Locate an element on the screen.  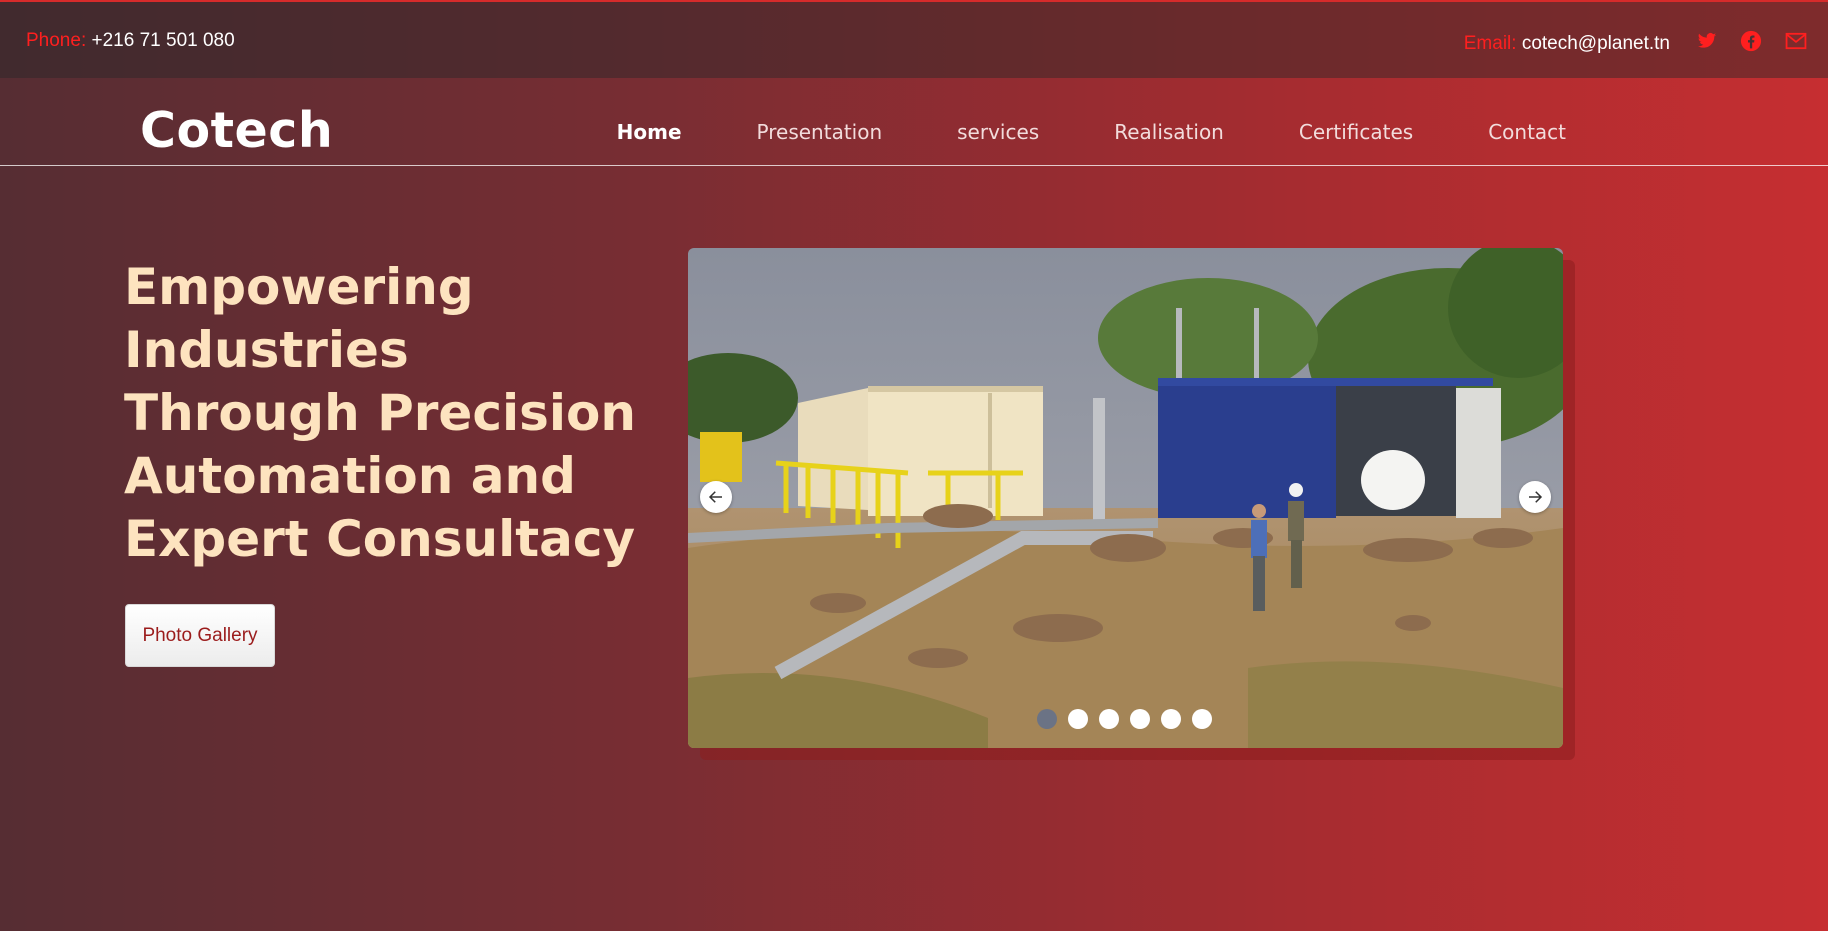
arrow-right-icon is located at coordinates (1536, 497).